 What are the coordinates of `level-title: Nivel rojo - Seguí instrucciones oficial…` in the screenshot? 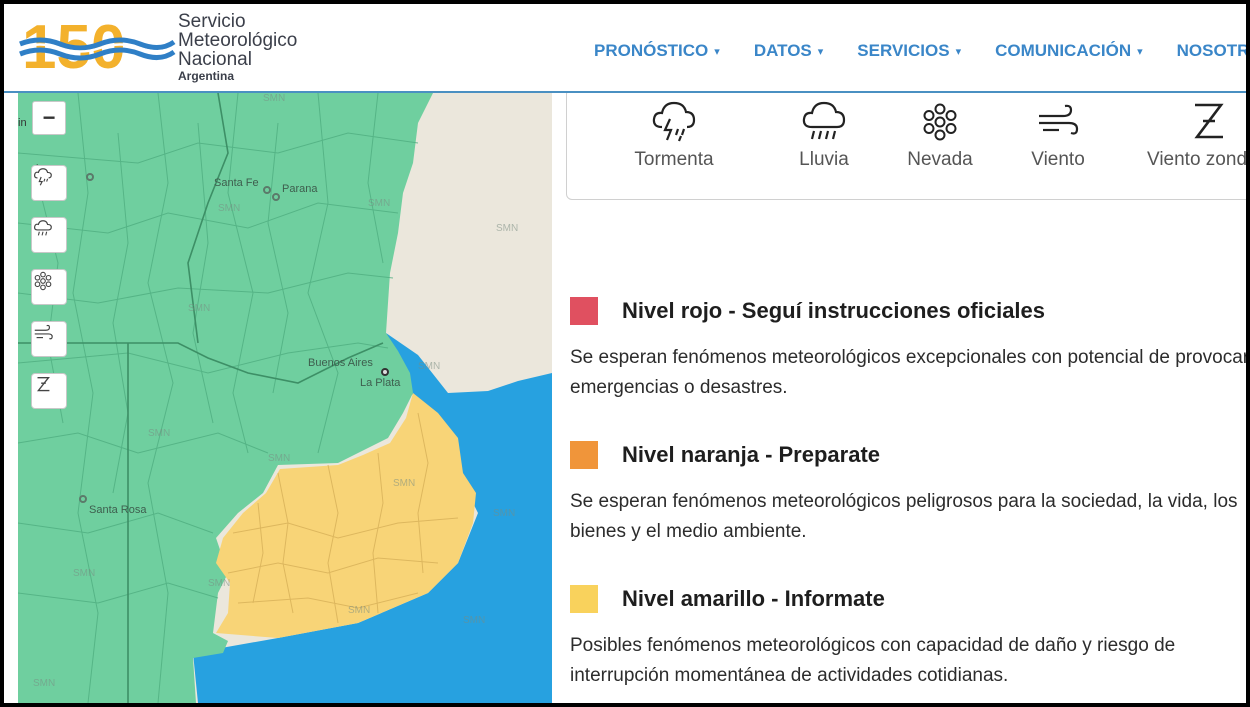 It's located at (834, 310).